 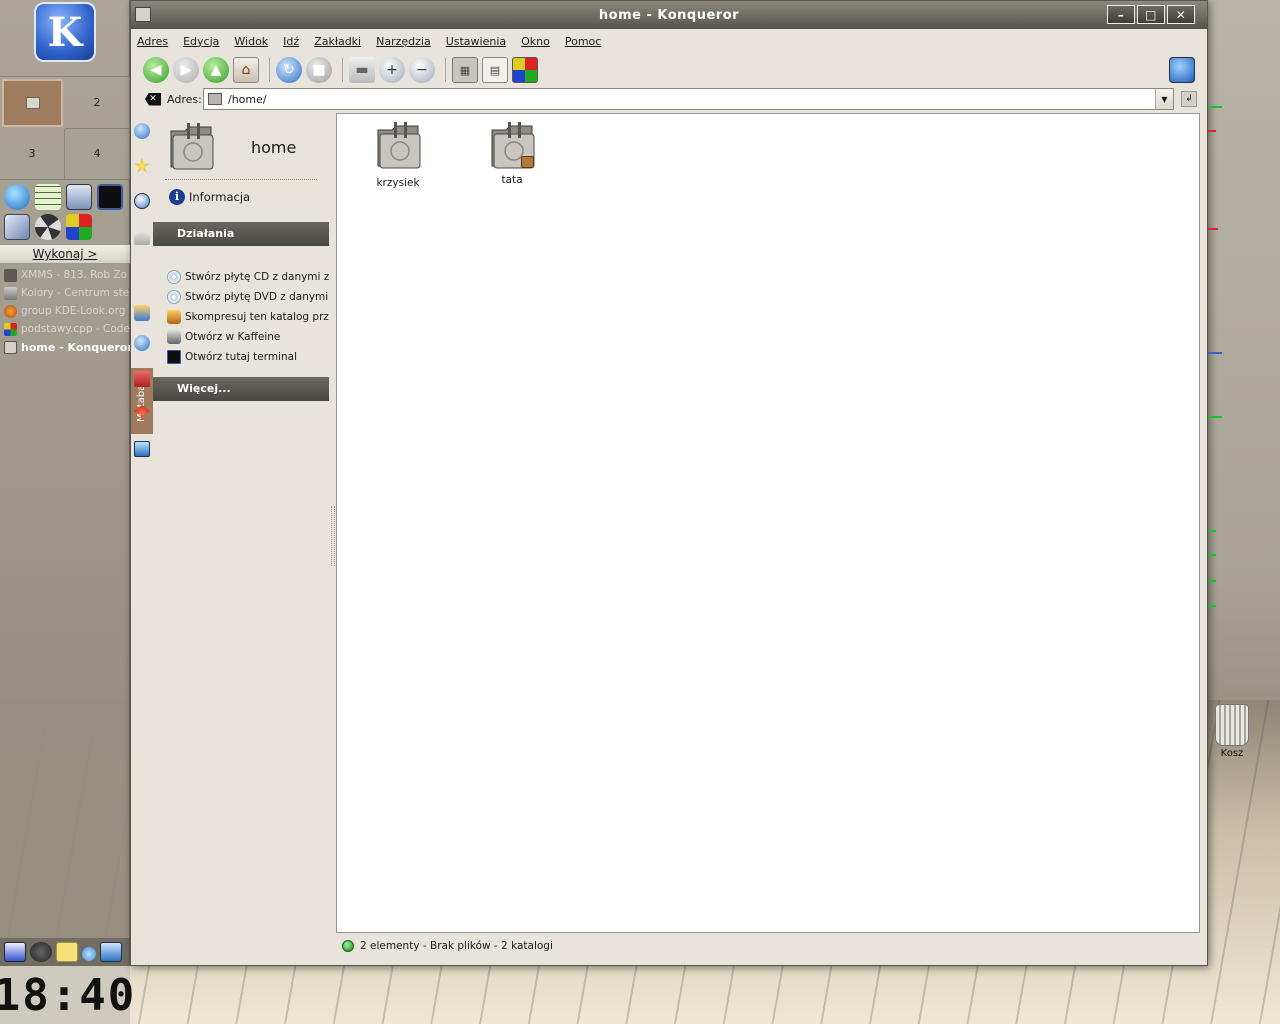 What do you see at coordinates (289, 70) in the screenshot?
I see `reload-icon: ↻` at bounding box center [289, 70].